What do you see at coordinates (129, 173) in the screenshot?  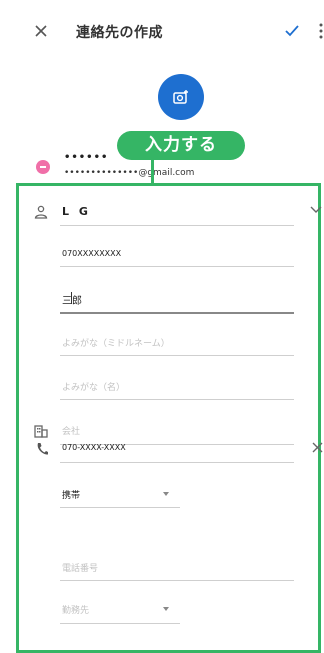 I see `account-email: ••••••••••••••@gmail.com` at bounding box center [129, 173].